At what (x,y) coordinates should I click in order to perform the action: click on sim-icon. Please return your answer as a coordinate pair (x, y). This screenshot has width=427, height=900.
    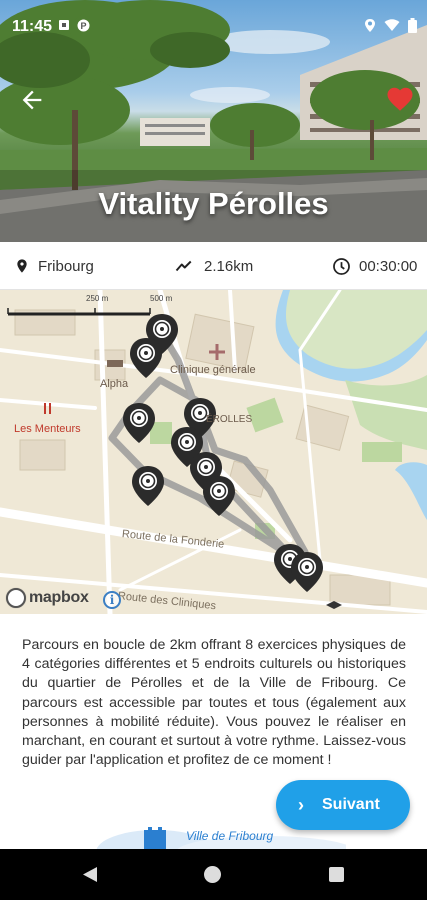
    Looking at the image, I should click on (64, 25).